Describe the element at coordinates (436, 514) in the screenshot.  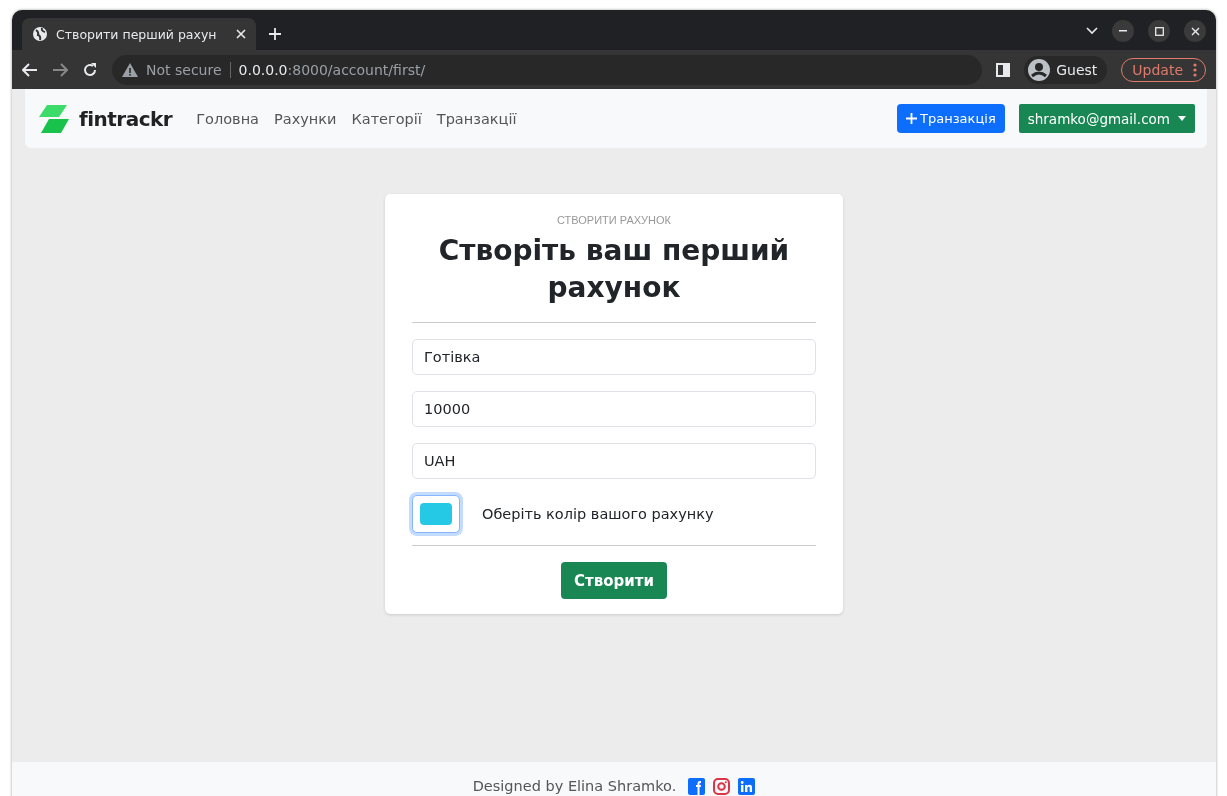
I see `color-picker` at that location.